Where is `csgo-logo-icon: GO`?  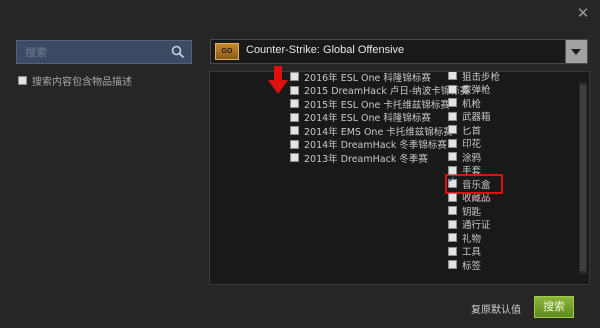 csgo-logo-icon: GO is located at coordinates (227, 51).